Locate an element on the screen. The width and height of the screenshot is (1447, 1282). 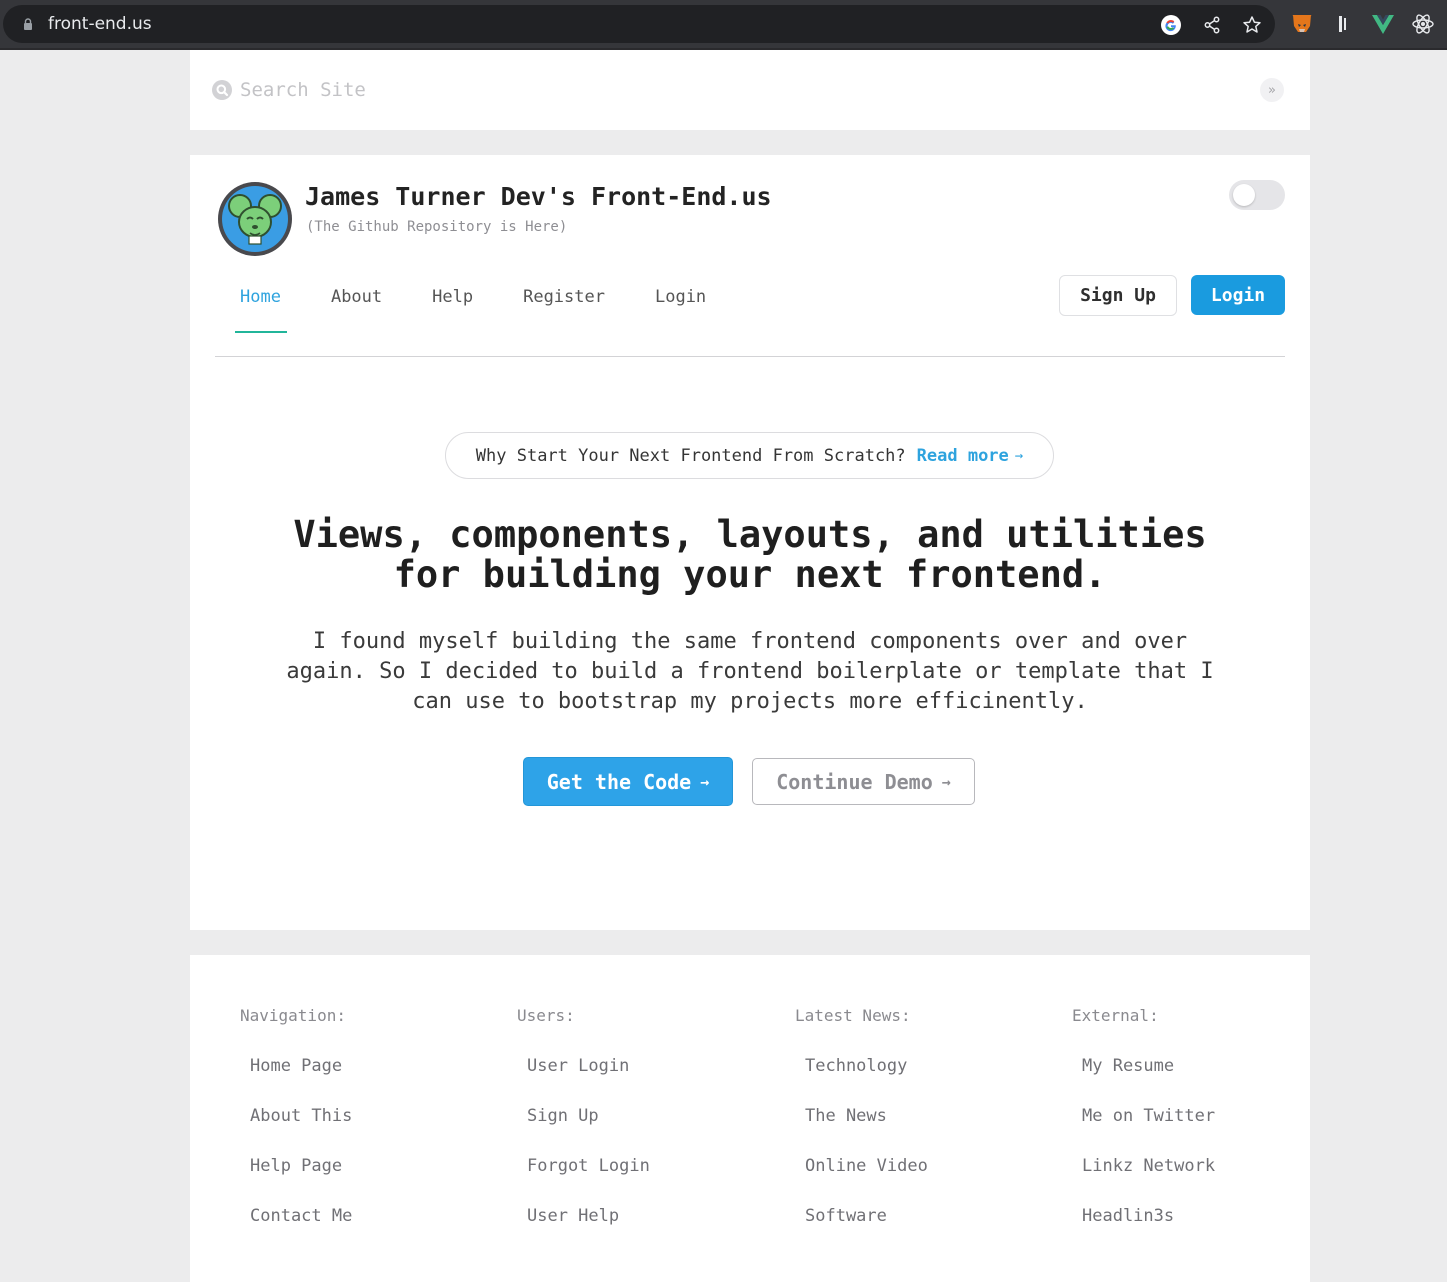
main-nav: Home About Help Register Login is located at coordinates (495, 309).